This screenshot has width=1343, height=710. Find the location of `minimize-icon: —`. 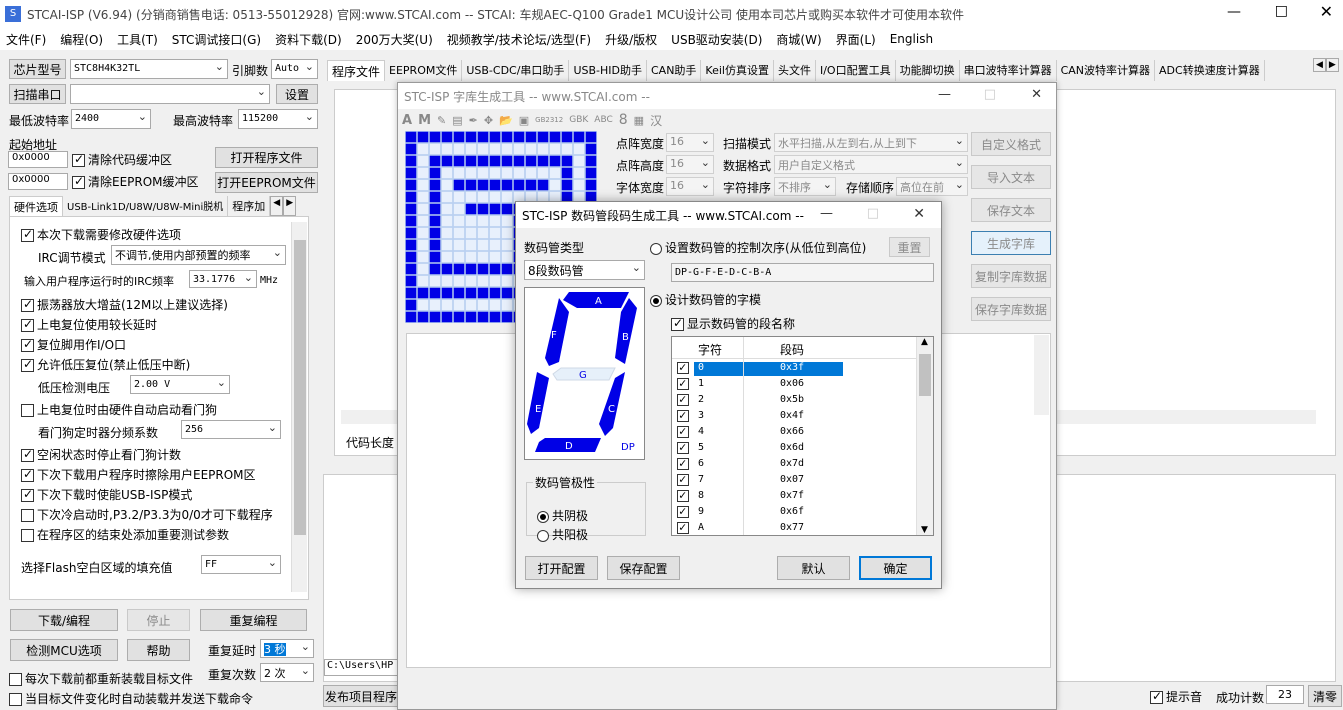

minimize-icon: — is located at coordinates (826, 213).